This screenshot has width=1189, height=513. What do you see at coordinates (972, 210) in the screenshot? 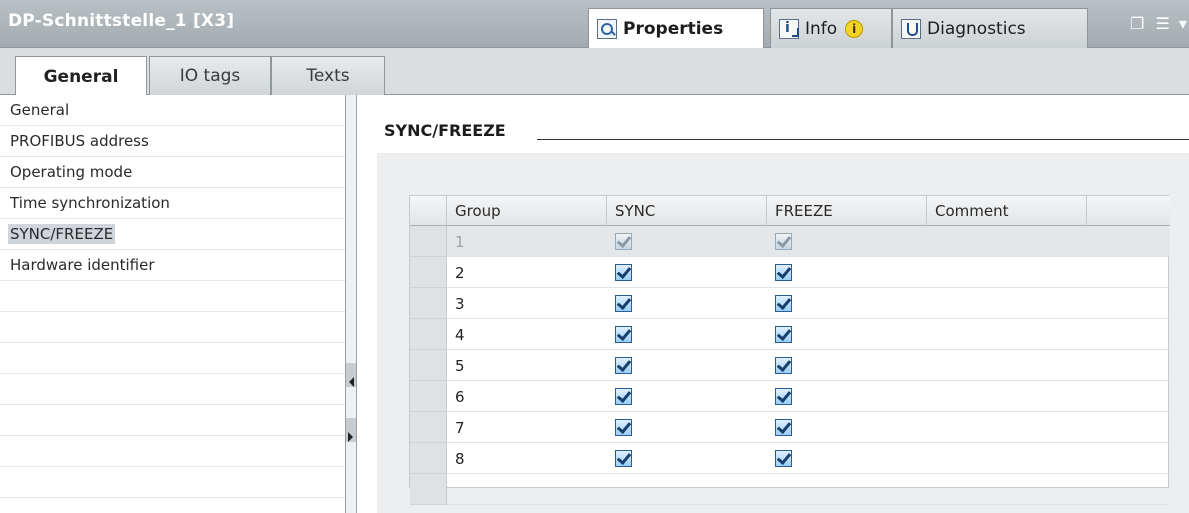
I see `column-header-label: Comment` at bounding box center [972, 210].